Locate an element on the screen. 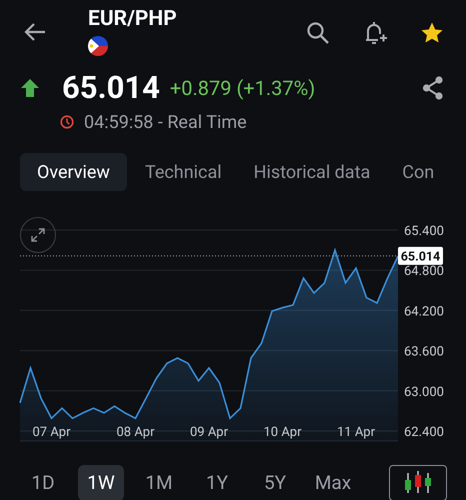 Image resolution: width=466 pixels, height=500 pixels. x-axis-label: 10 Apr is located at coordinates (282, 432).